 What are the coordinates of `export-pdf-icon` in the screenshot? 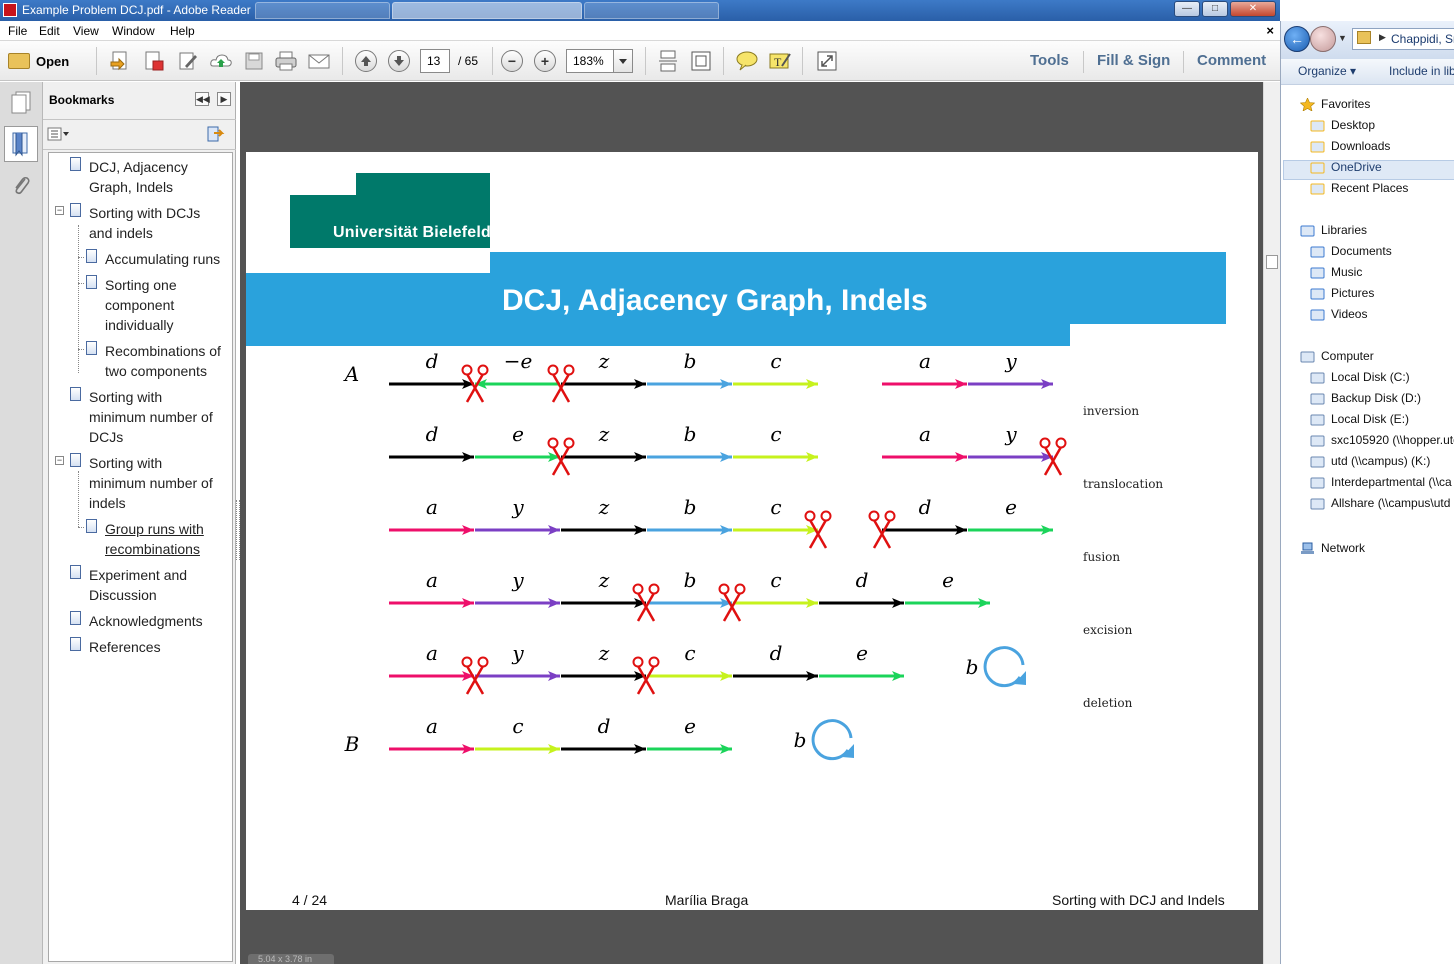 It's located at (154, 61).